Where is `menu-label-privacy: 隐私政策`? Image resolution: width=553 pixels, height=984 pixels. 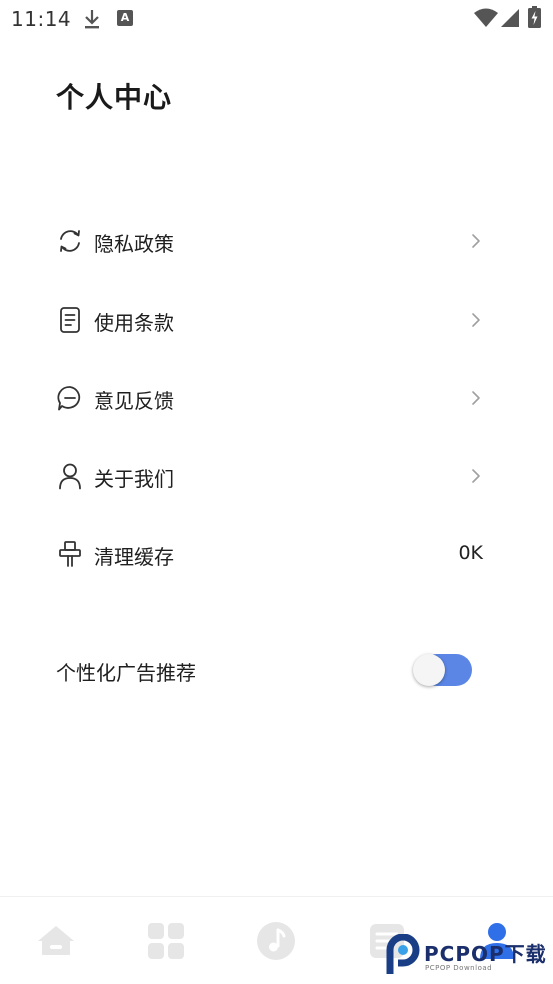
menu-label-privacy: 隐私政策 is located at coordinates (134, 244).